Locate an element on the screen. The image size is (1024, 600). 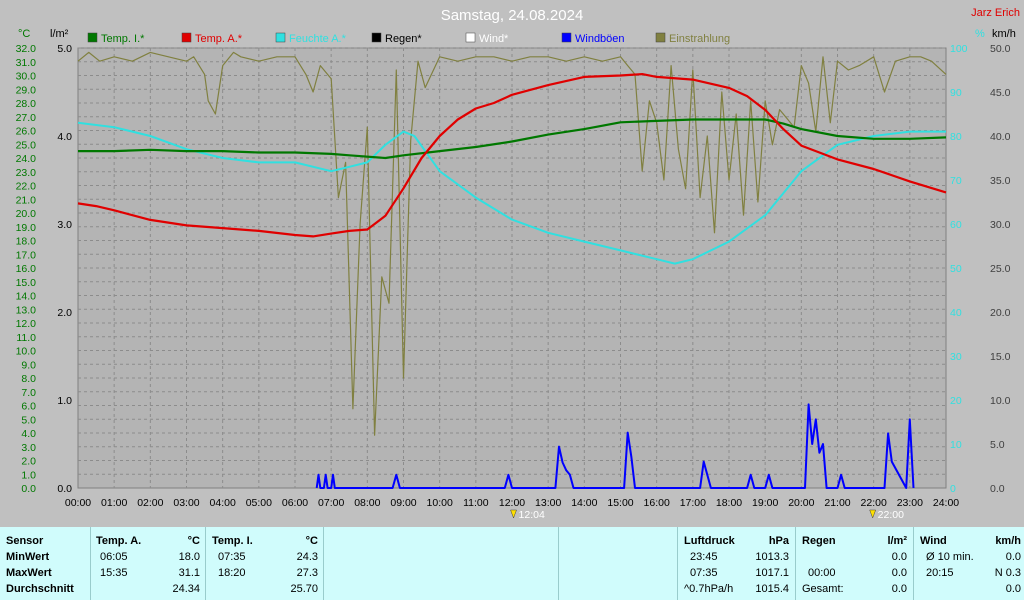
humidity-tick-label: 20 is located at coordinates (956, 401).